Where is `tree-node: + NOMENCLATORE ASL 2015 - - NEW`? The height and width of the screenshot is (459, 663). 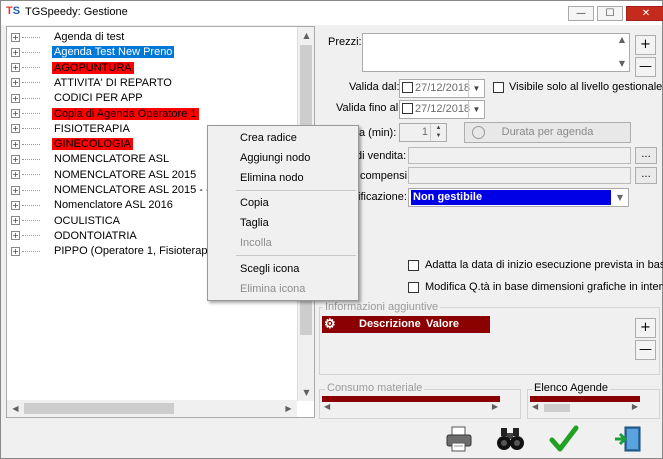
tree-node: + NOMENCLATORE ASL 2015 - - NEW is located at coordinates (125, 189).